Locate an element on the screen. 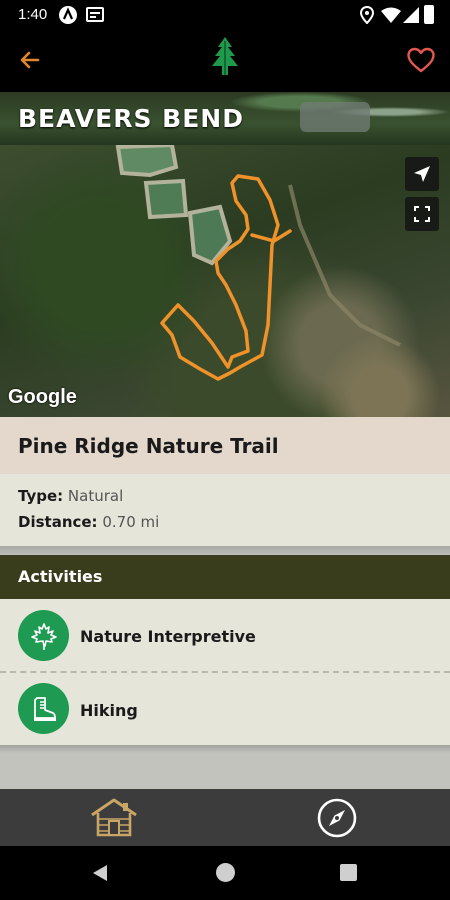 Image resolution: width=450 pixels, height=900 pixels. navigation-arrow-icon is located at coordinates (422, 174).